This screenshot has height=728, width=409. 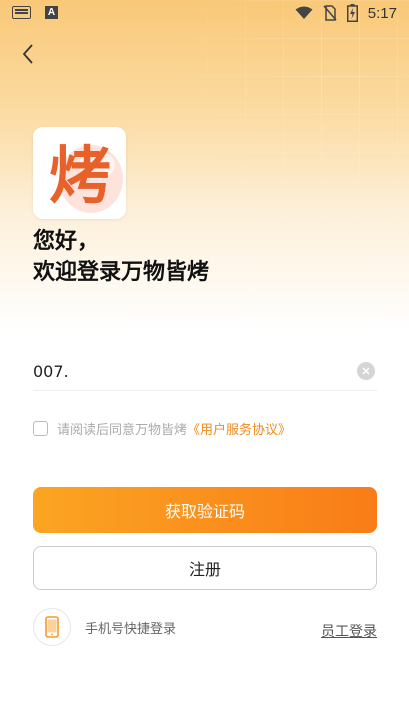 I want to click on phone-field-row, so click(x=205, y=371).